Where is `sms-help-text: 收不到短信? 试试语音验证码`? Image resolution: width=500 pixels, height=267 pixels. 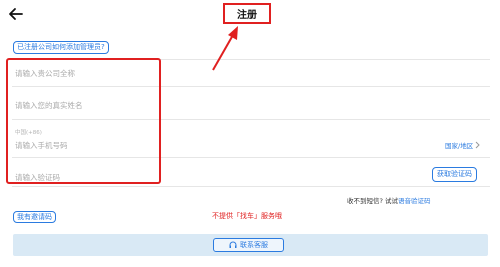 sms-help-text: 收不到短信? 试试语音验证码 is located at coordinates (389, 200).